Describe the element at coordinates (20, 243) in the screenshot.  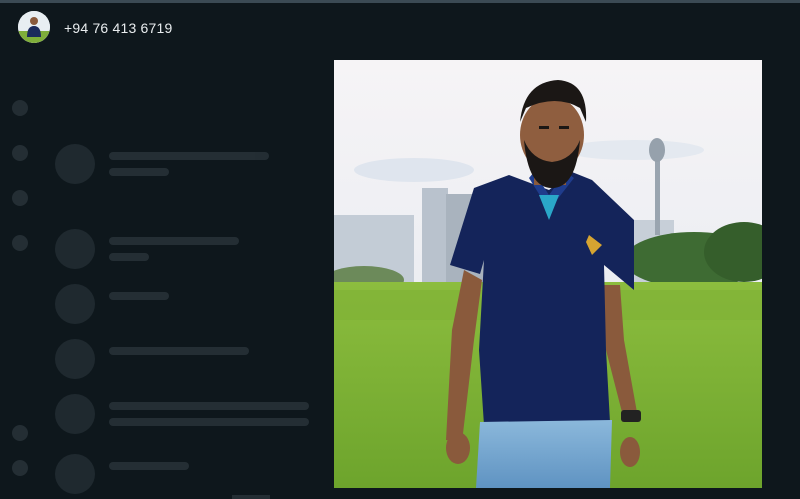
I see `communities-icon` at that location.